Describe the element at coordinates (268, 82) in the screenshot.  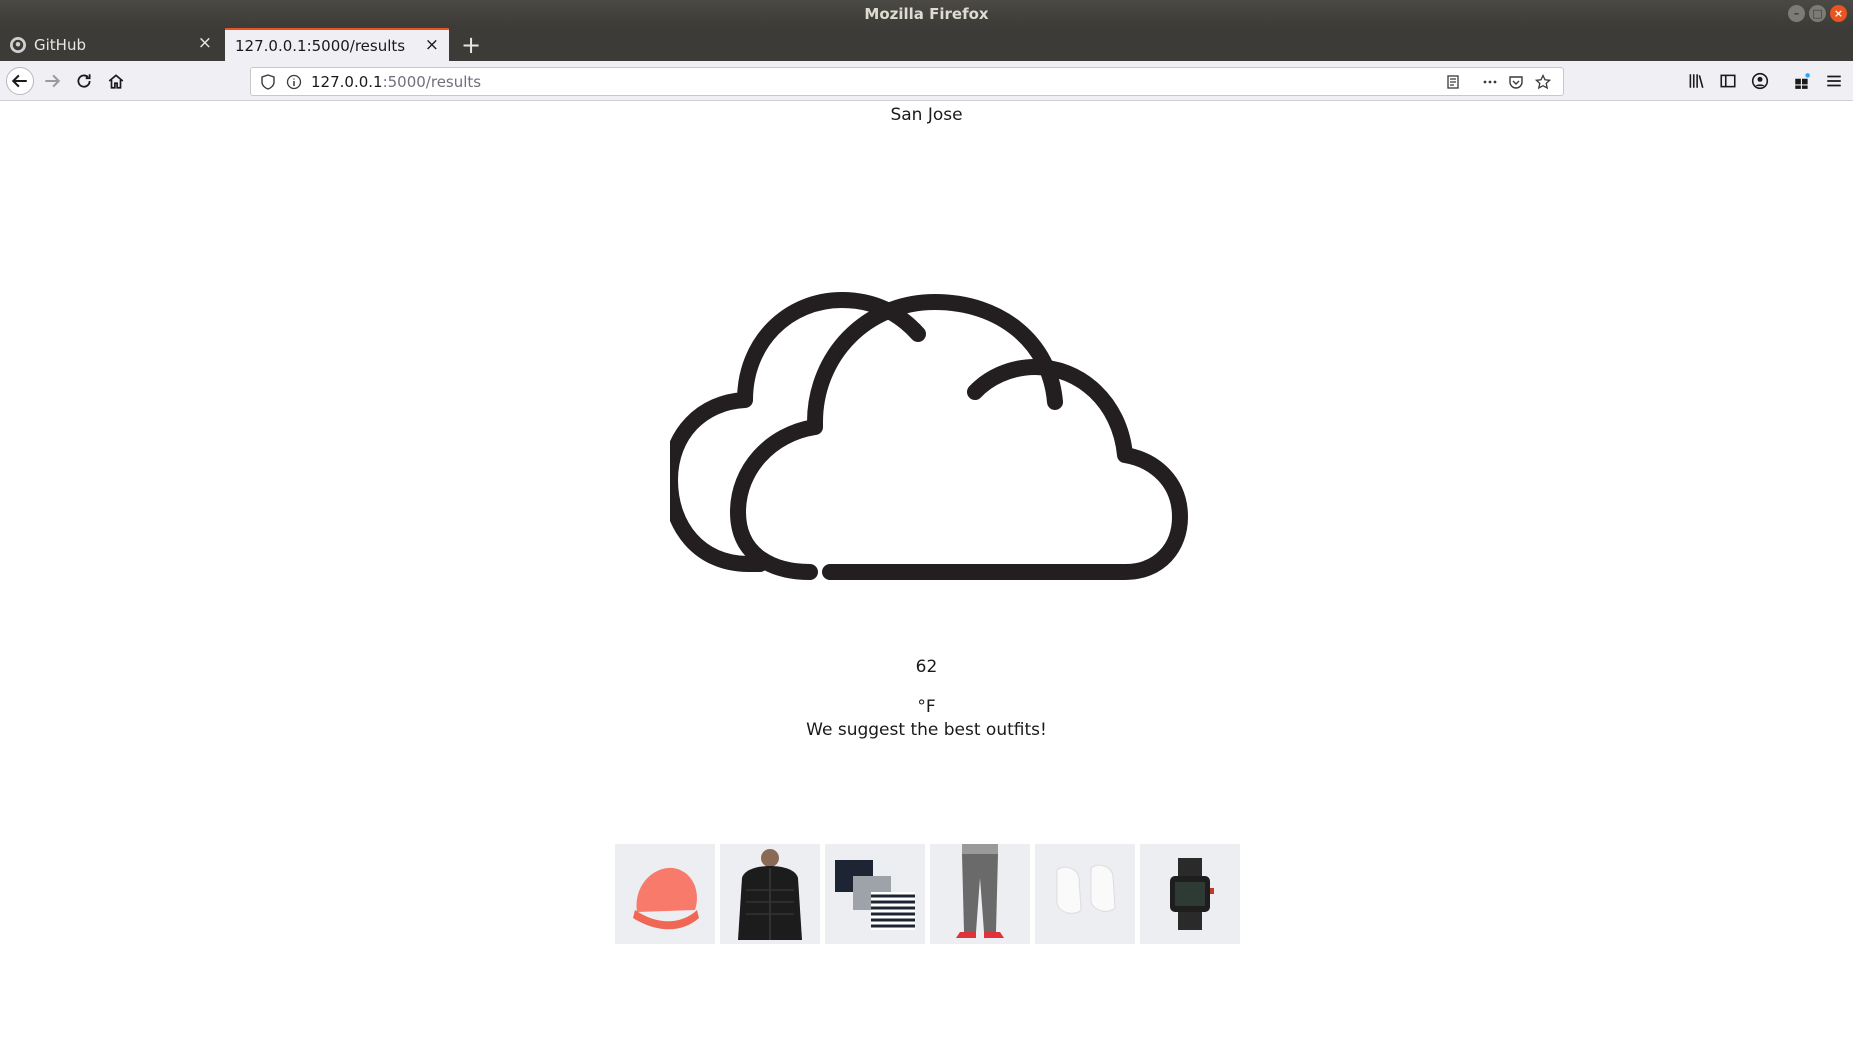
I see `shield-icon` at that location.